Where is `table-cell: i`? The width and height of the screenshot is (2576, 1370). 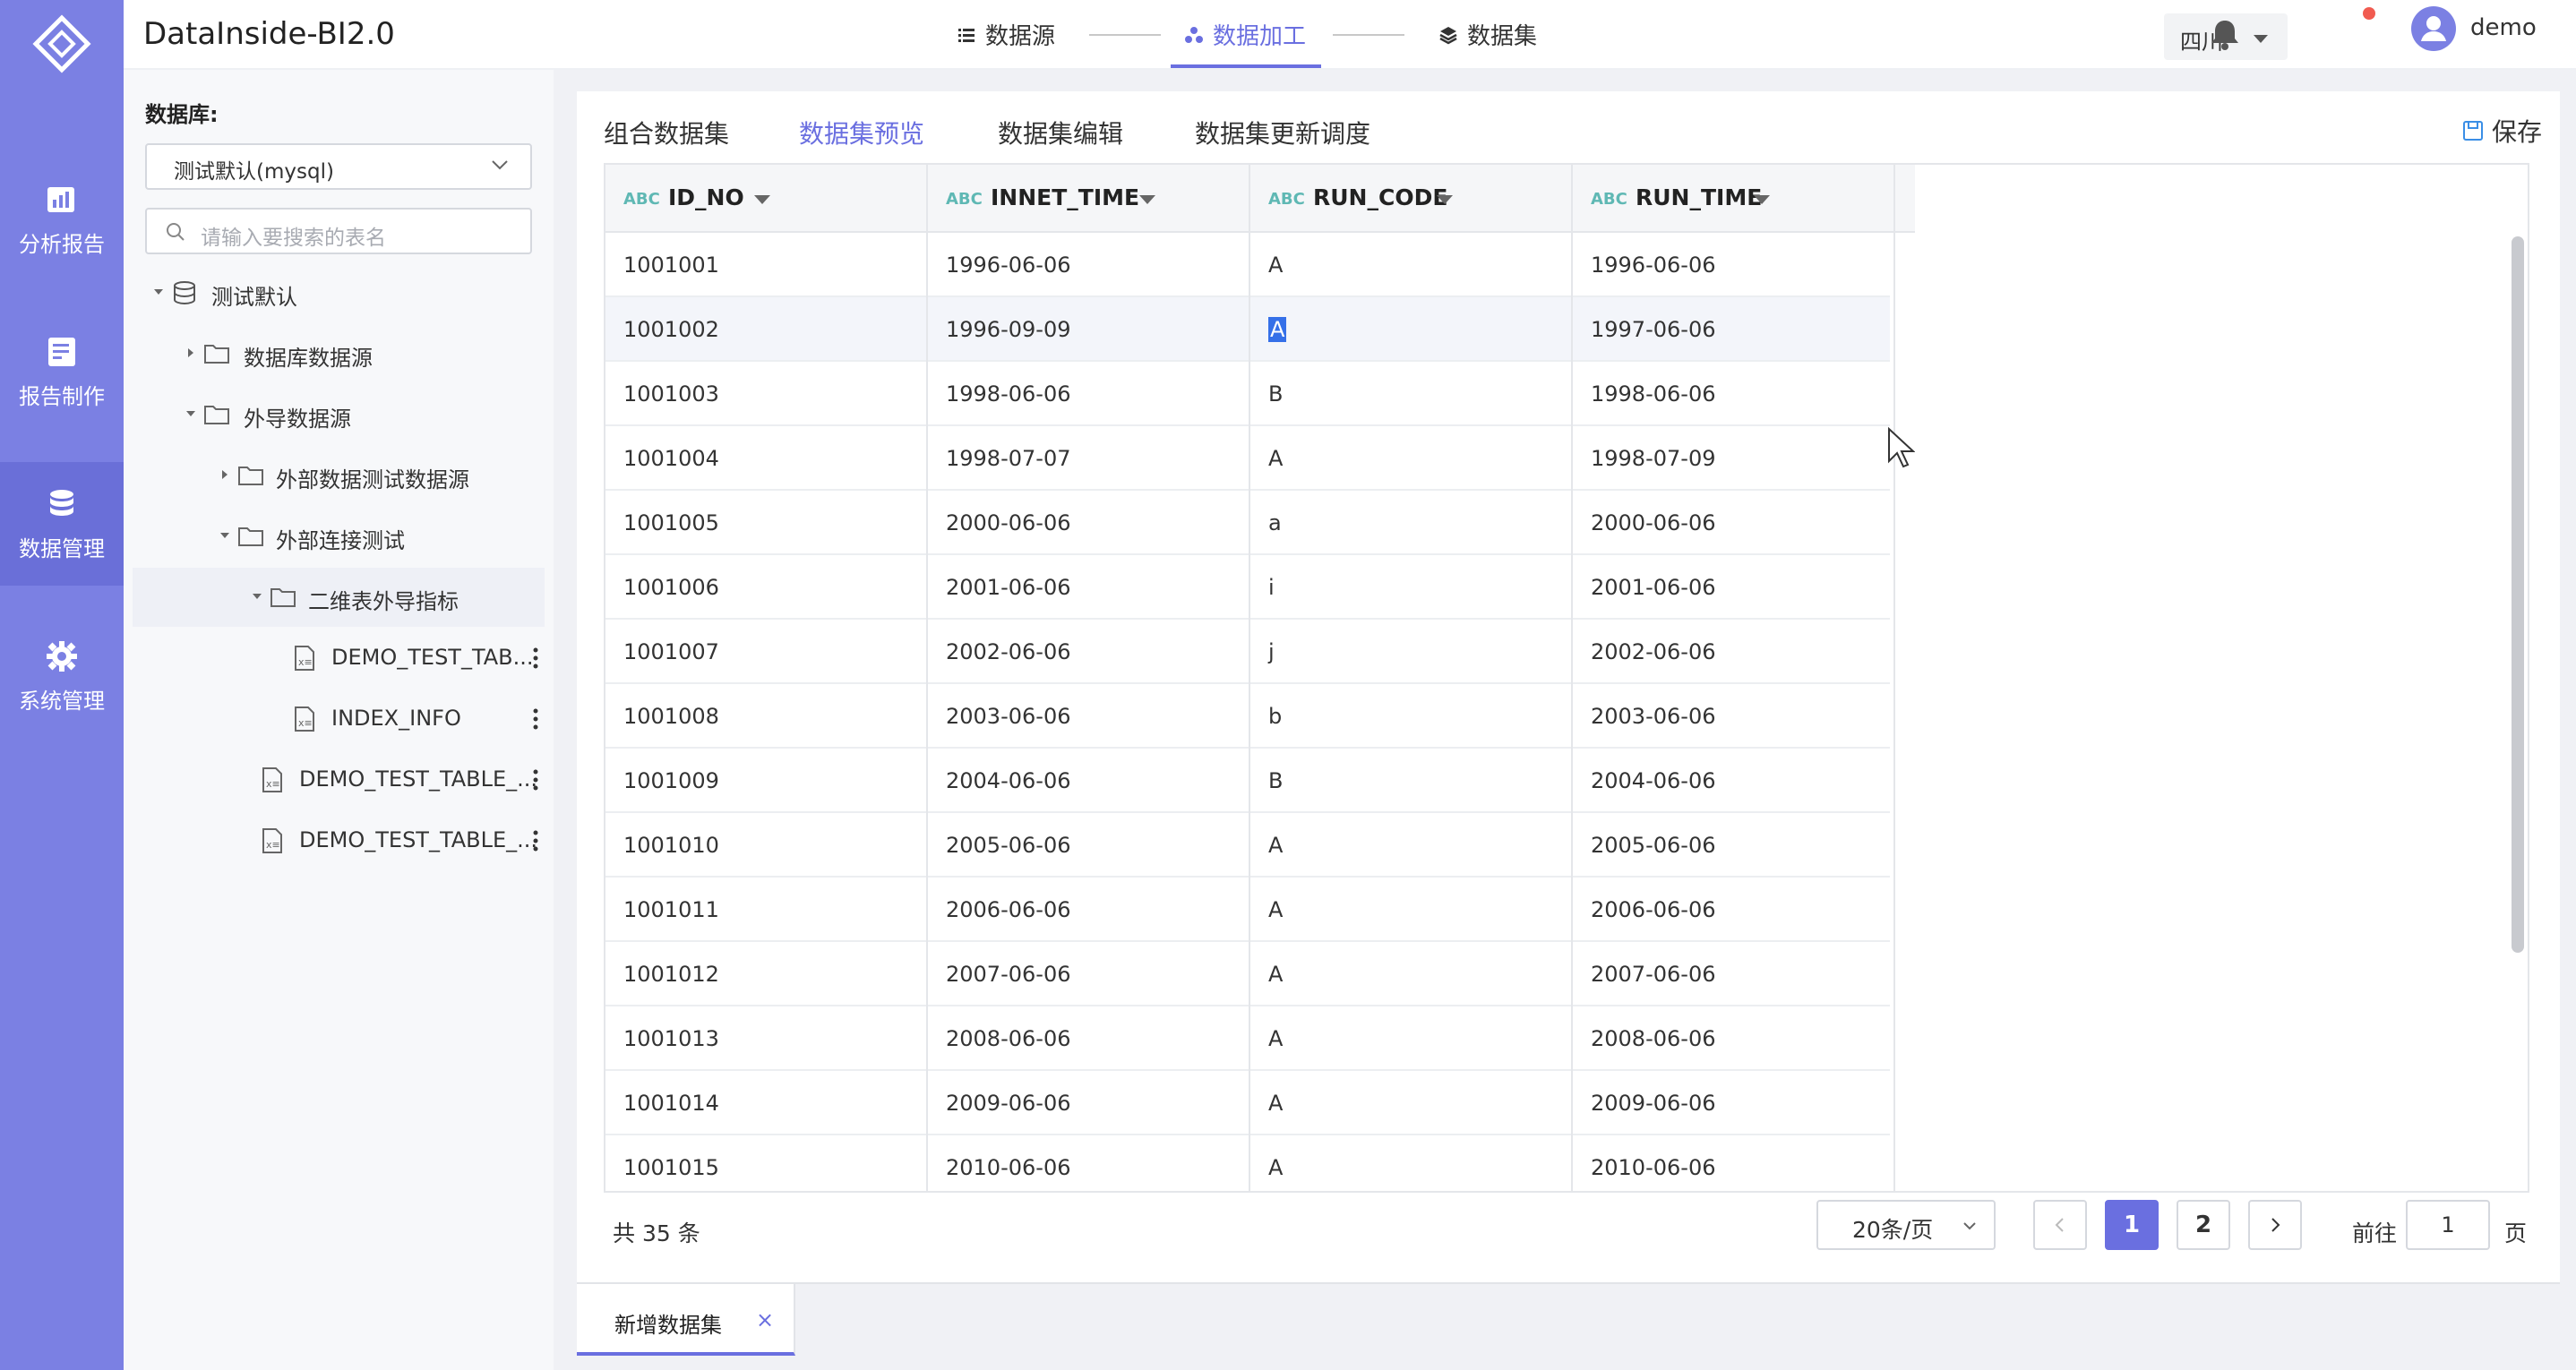
table-cell: i is located at coordinates (1411, 587).